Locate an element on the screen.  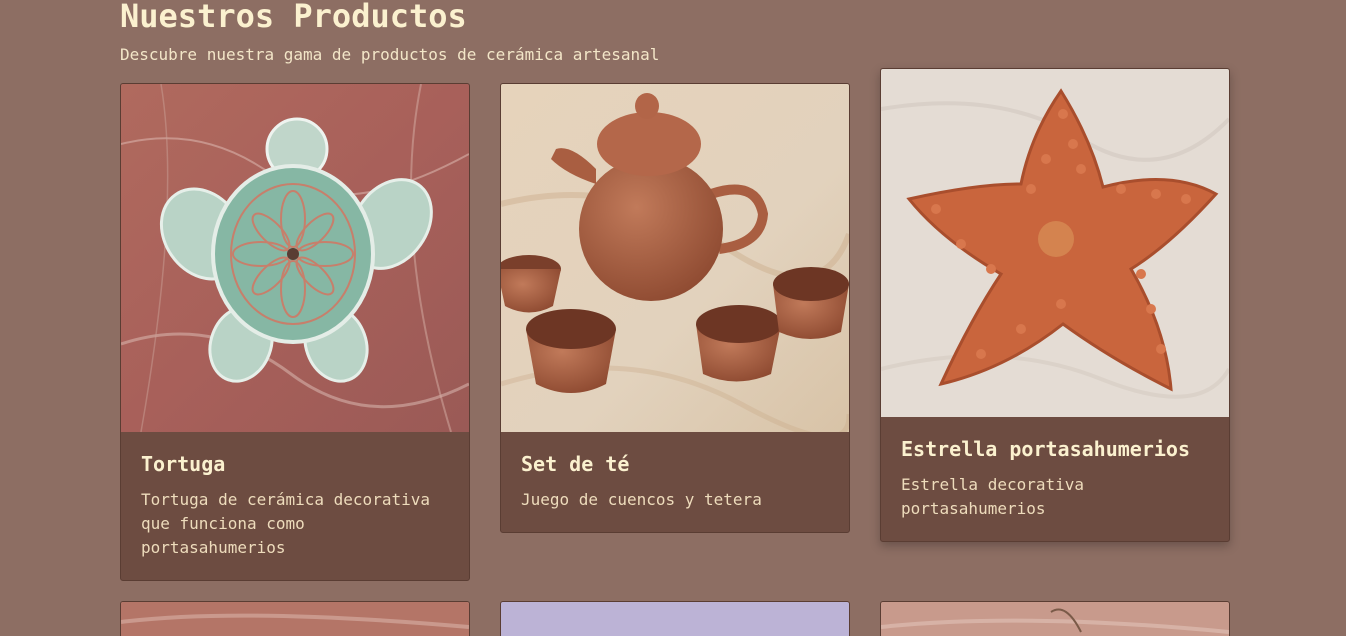
turtle-image is located at coordinates (295, 258).